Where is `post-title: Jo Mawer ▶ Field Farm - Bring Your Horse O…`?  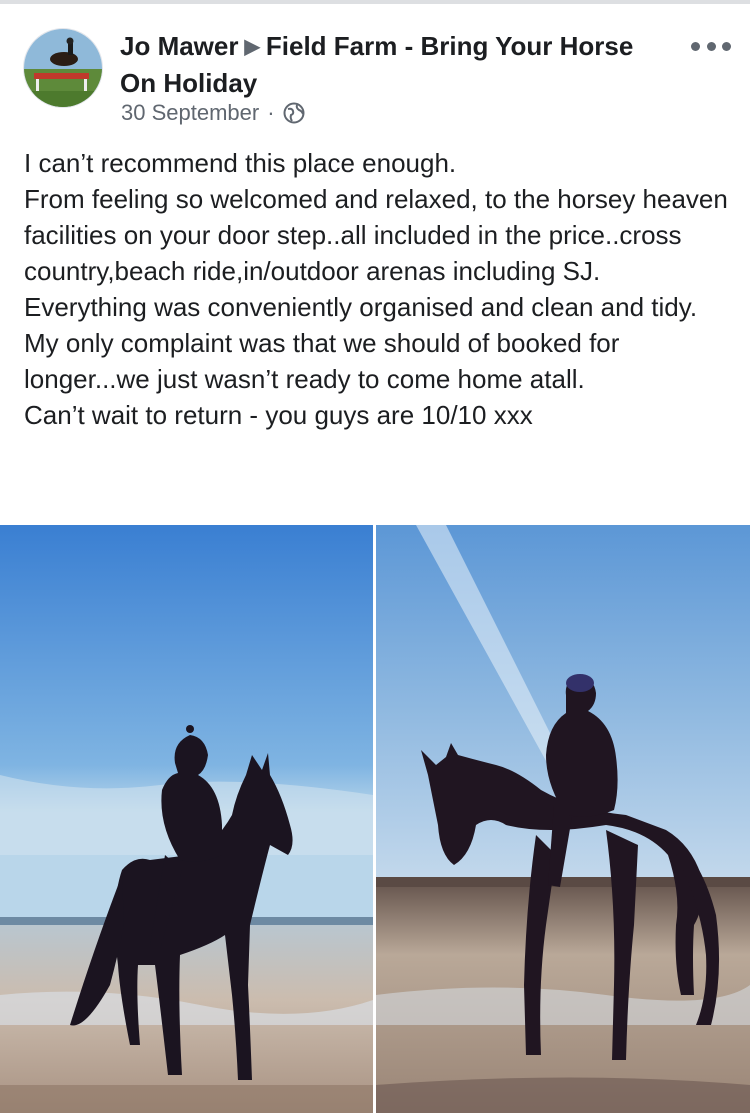 post-title: Jo Mawer ▶ Field Farm - Bring Your Horse O… is located at coordinates (380, 64).